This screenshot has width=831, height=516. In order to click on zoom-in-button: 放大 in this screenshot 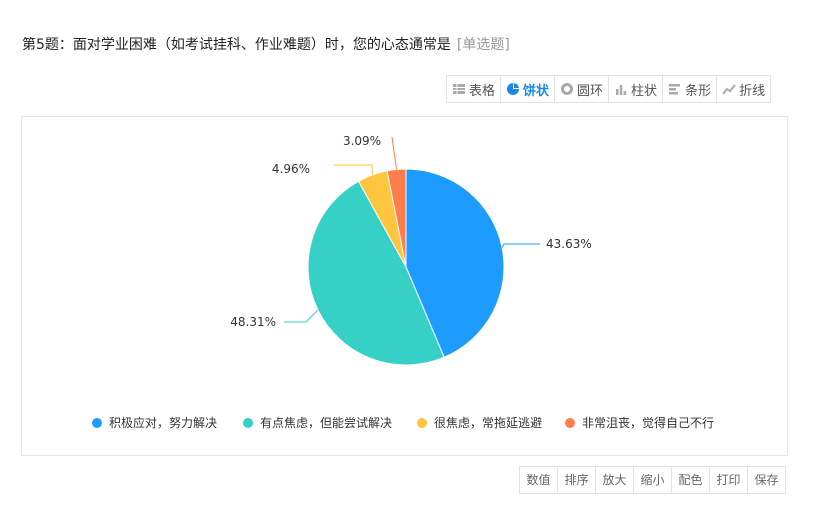, I will do `click(615, 480)`.